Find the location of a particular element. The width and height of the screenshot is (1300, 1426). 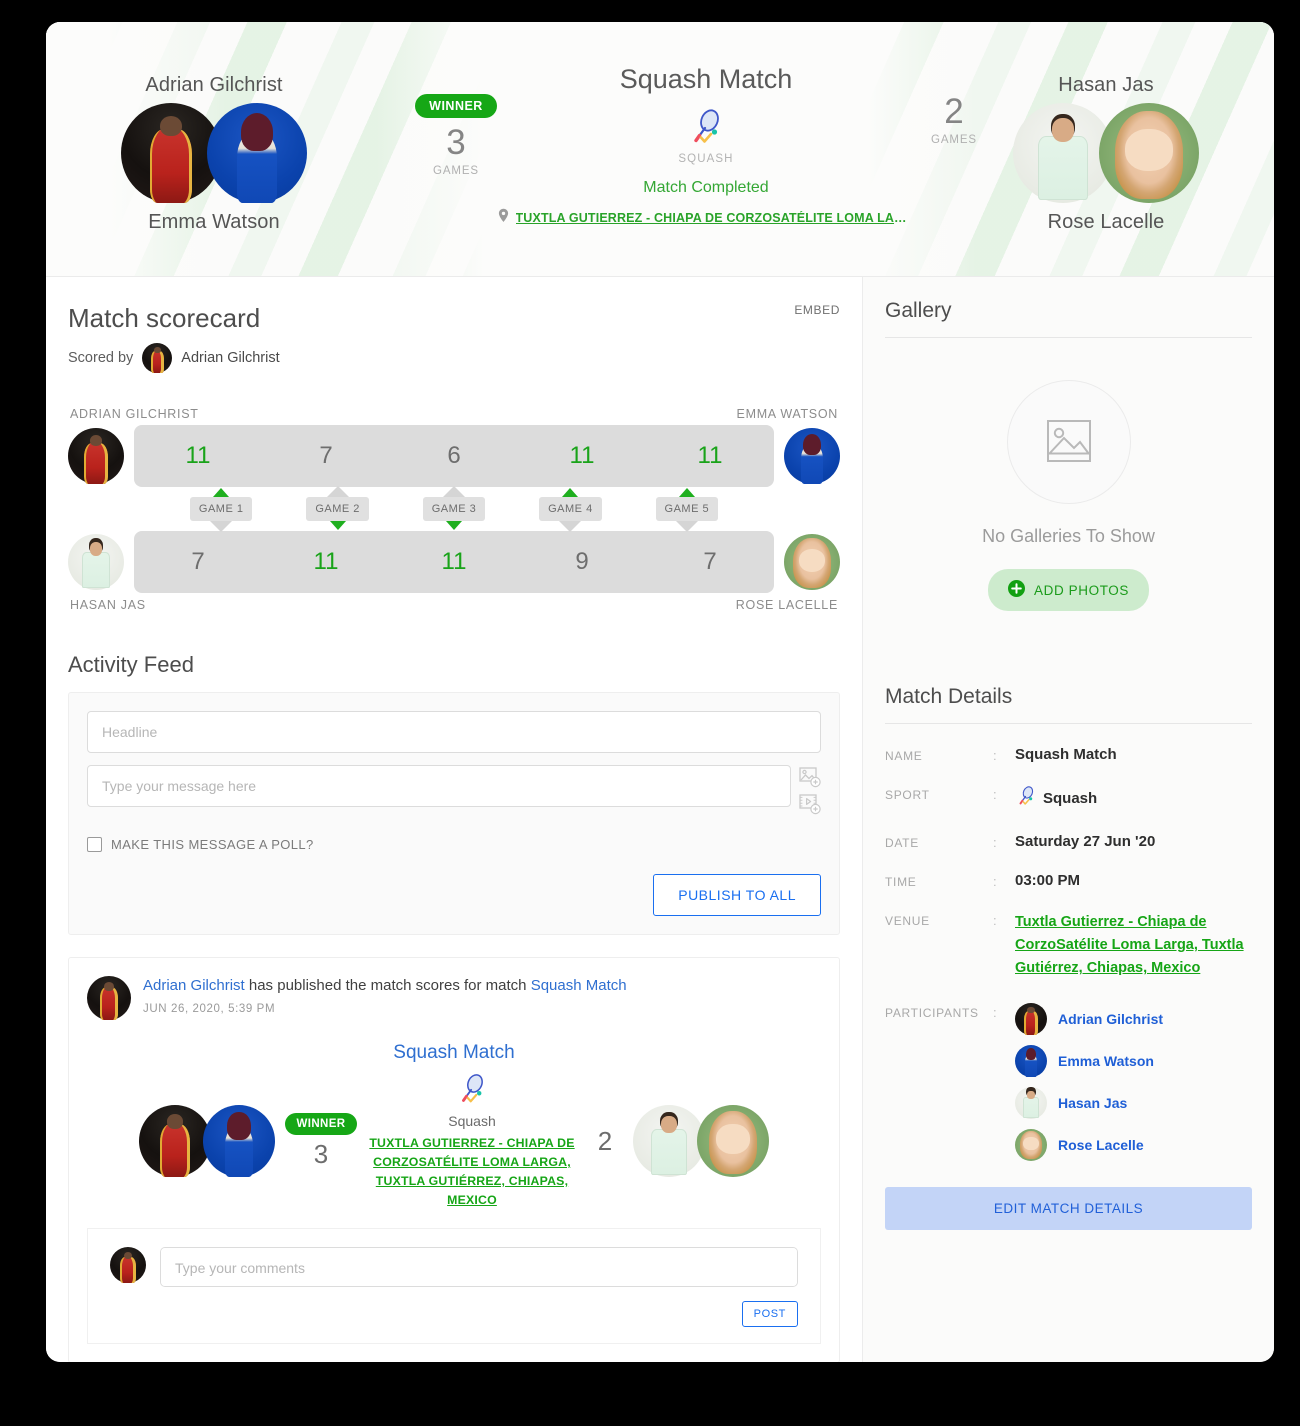

add-image-icon is located at coordinates (810, 777).